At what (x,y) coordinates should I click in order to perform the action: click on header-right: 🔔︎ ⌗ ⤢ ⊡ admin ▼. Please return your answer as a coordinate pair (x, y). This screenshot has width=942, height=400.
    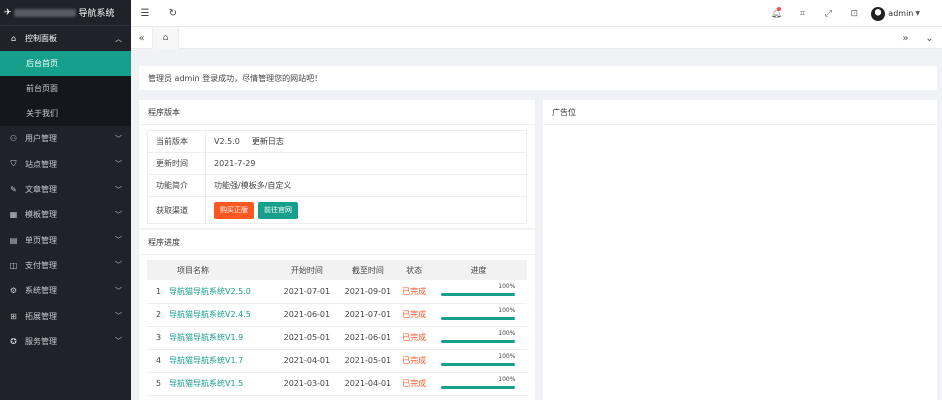
    Looking at the image, I should click on (852, 13).